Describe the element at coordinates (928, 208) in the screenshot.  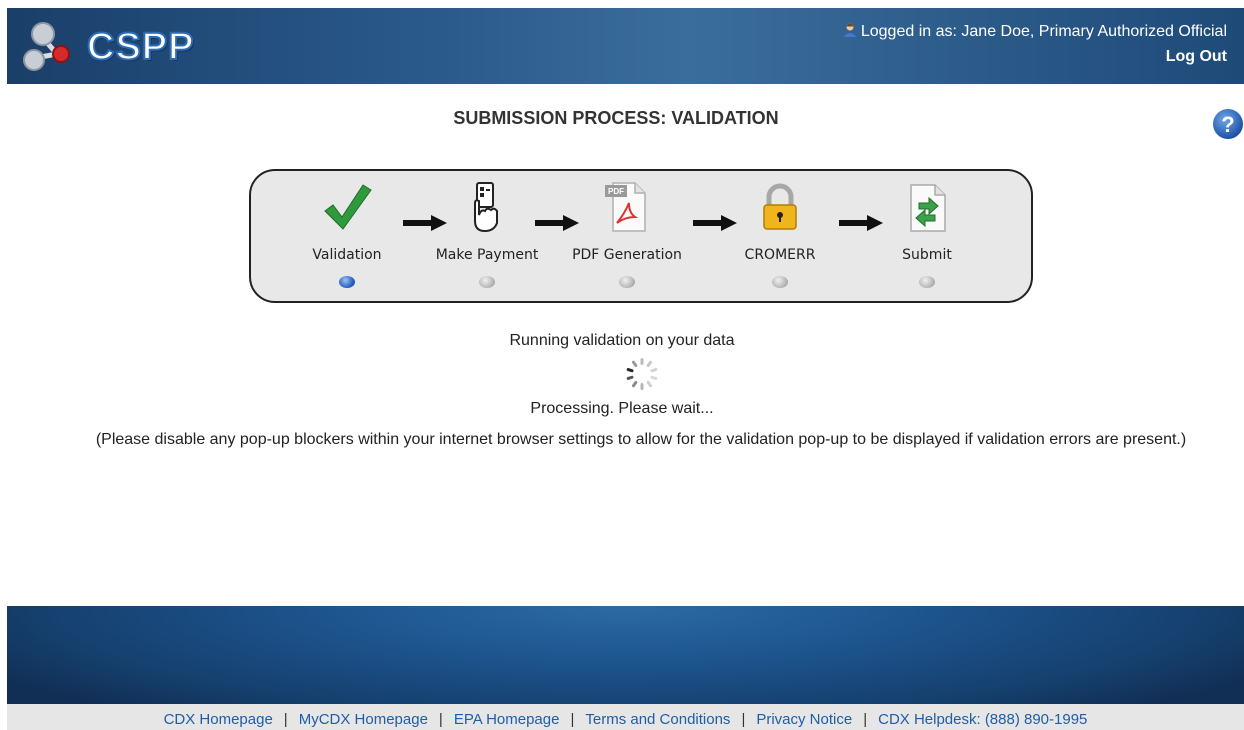
I see `submit-document-icon` at that location.